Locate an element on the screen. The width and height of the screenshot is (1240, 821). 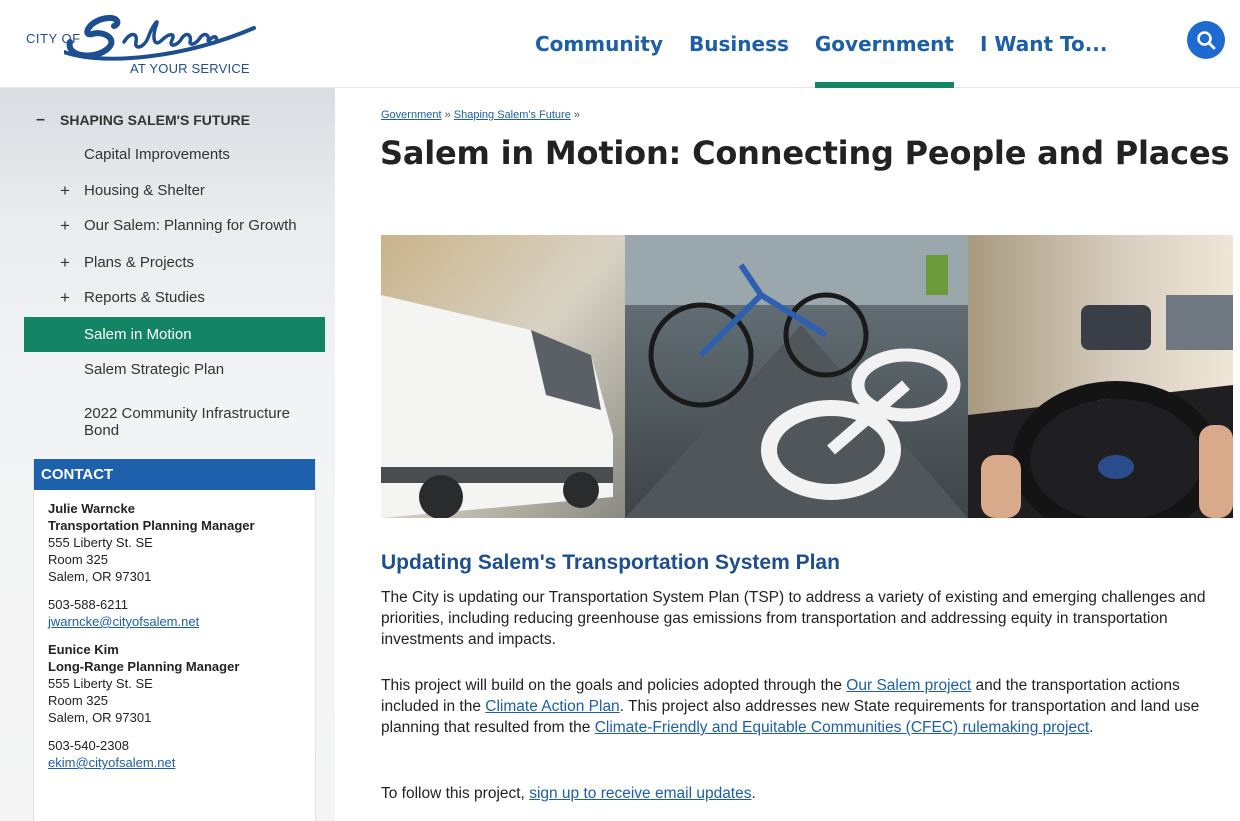
city-of-salem-logo: CITY OF AT YOUR SERVICE is located at coordinates (141, 46).